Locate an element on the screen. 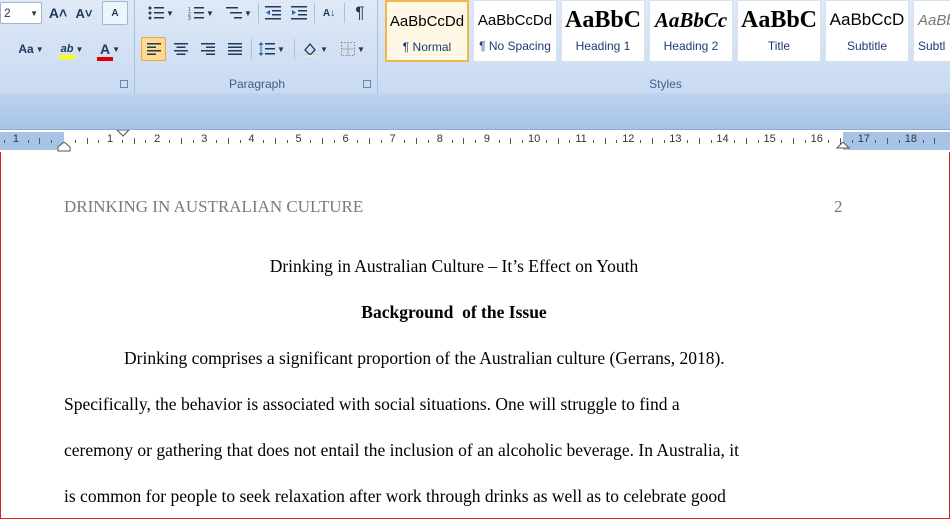  bullets-icon is located at coordinates (156, 13).